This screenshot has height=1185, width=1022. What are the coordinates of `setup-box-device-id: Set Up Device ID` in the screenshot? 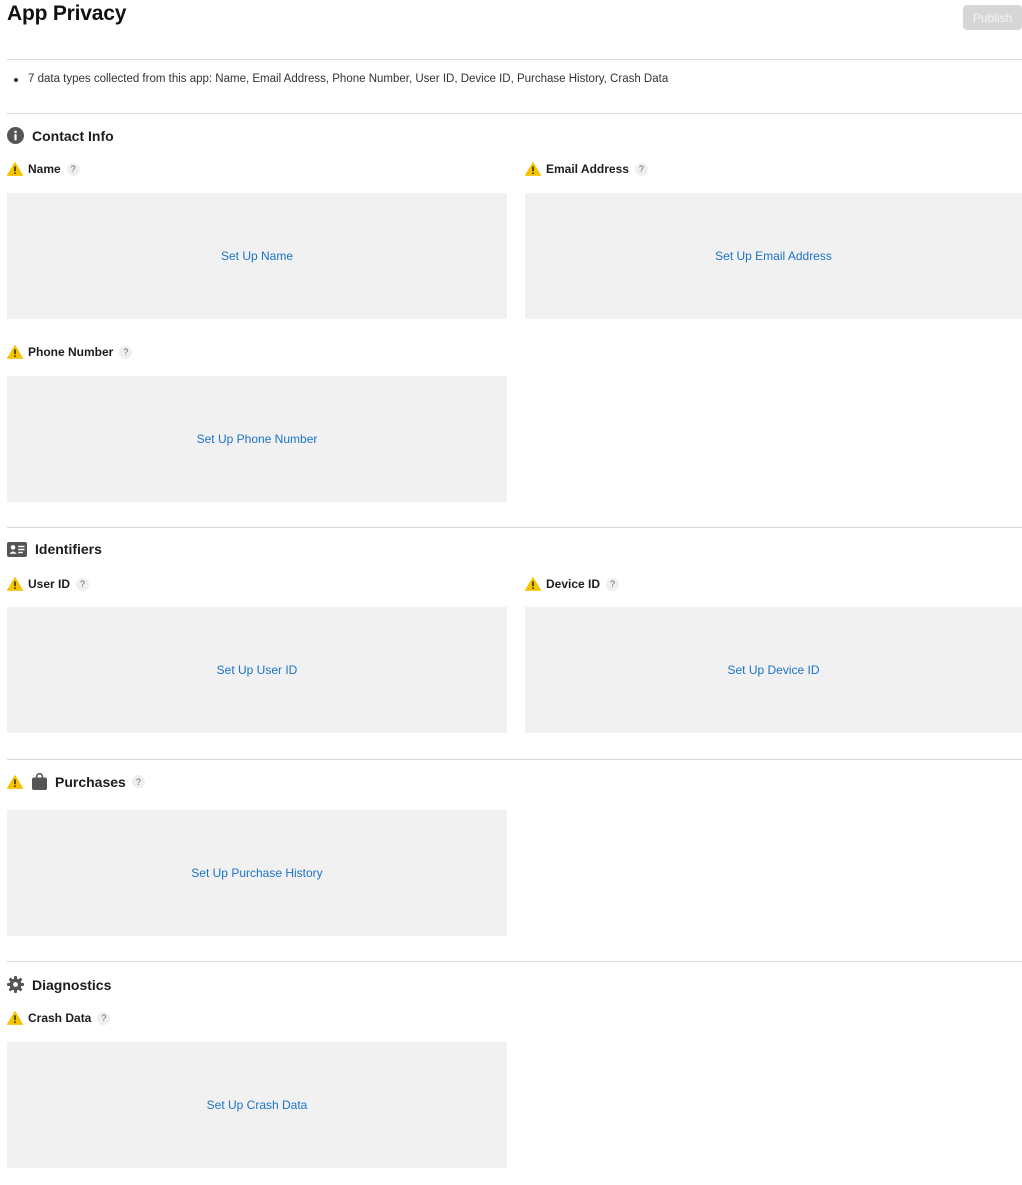 It's located at (773, 670).